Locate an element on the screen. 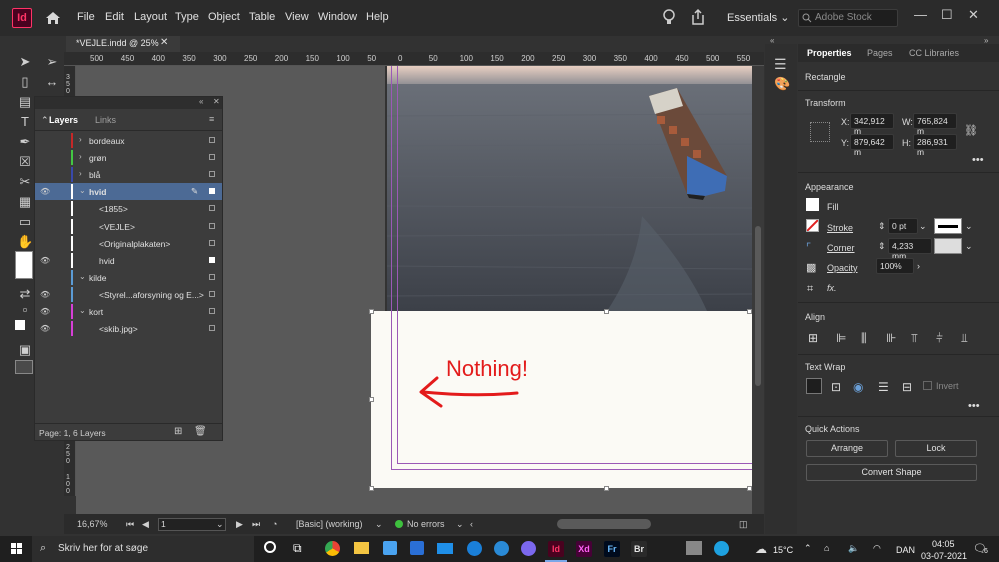  note-tool-icon: ▭ is located at coordinates (25, 222).